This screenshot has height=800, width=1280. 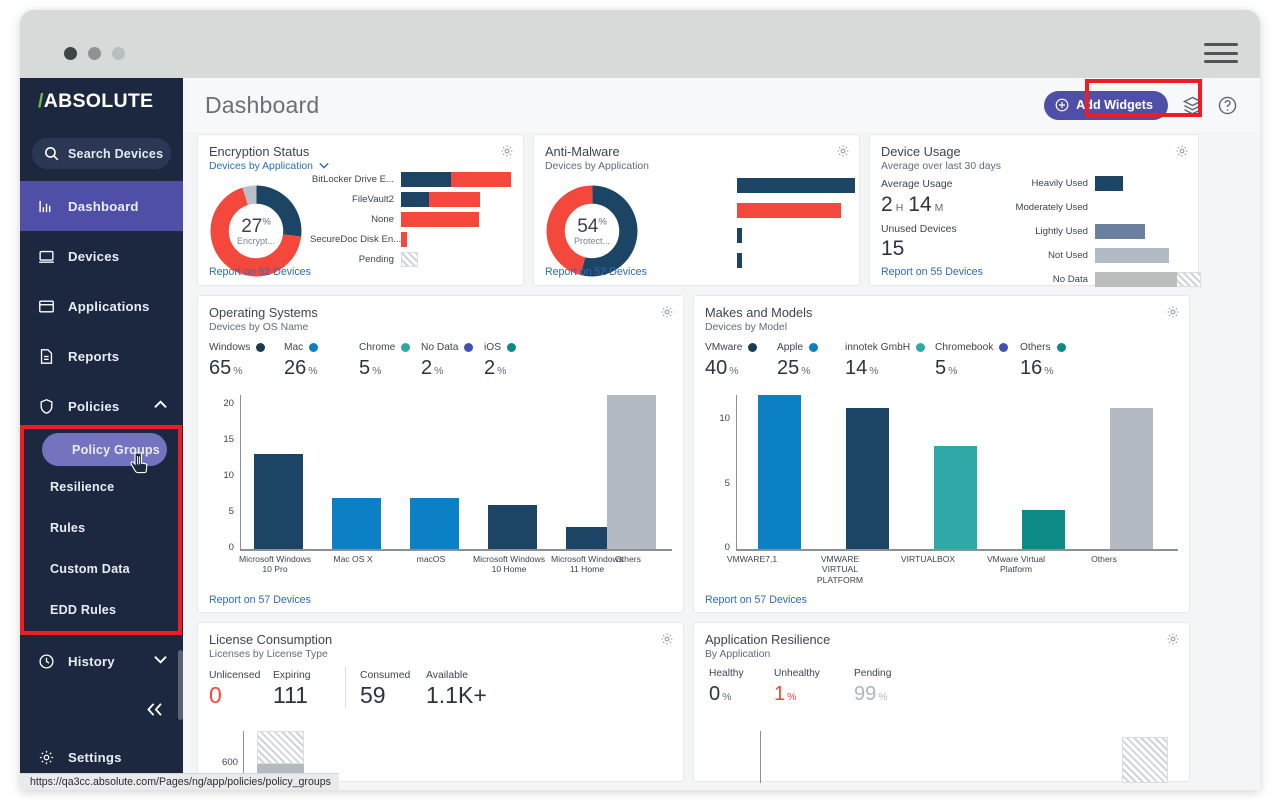 What do you see at coordinates (716, 368) in the screenshot?
I see `legend-value: 40` at bounding box center [716, 368].